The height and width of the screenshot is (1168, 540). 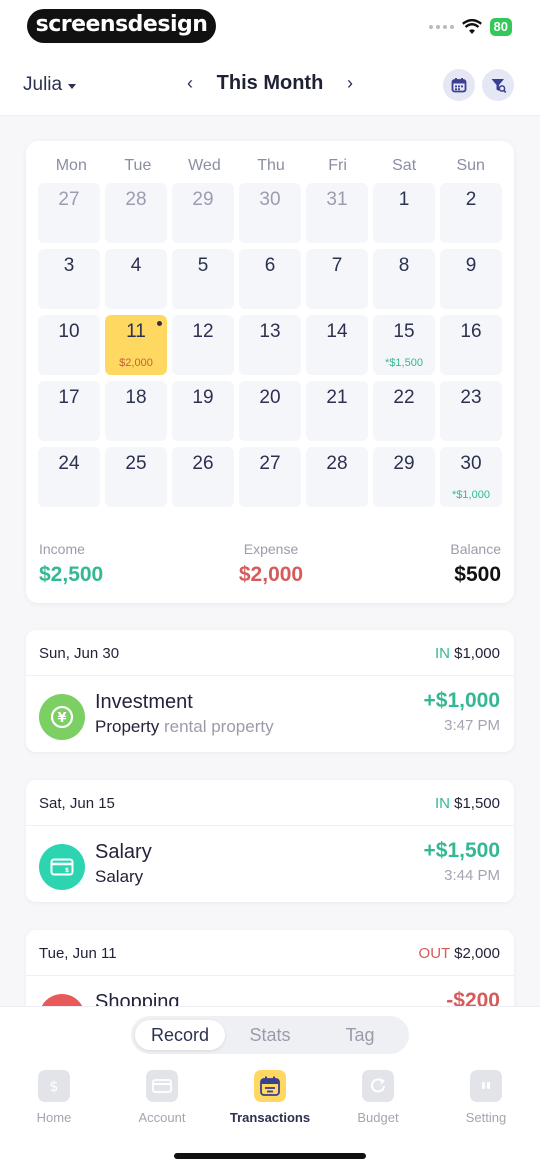 What do you see at coordinates (462, 700) in the screenshot?
I see `transaction-amount: +$1,000` at bounding box center [462, 700].